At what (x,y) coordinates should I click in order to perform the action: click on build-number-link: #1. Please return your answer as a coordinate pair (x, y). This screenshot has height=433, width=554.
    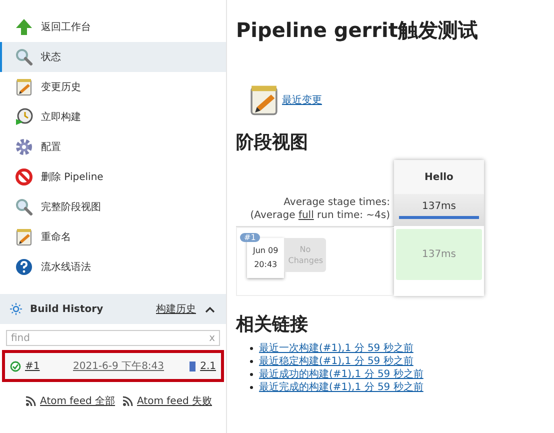
    Looking at the image, I should click on (47, 366).